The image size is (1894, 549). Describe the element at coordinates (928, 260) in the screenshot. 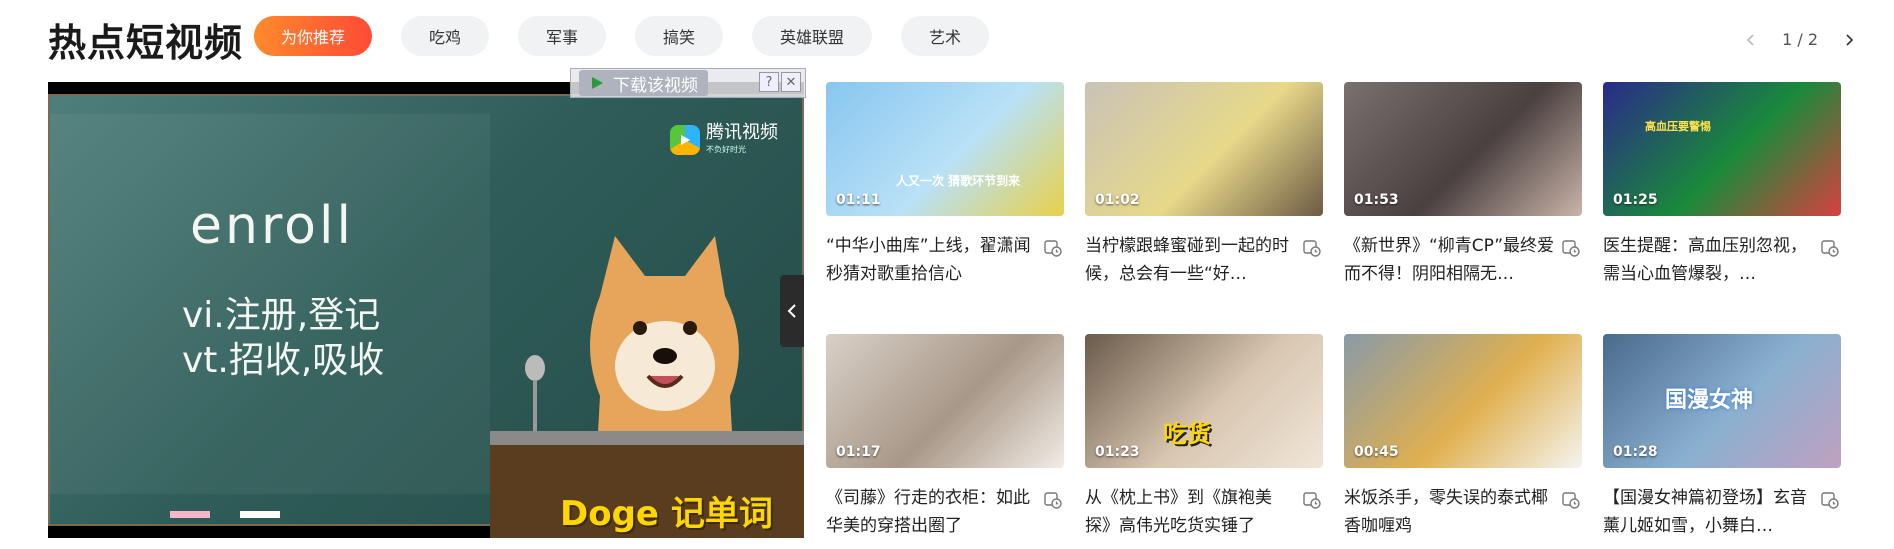

I see `video-title-text: “中华小曲库”上线，翟潇闻秒猜对歌重拾信心` at that location.